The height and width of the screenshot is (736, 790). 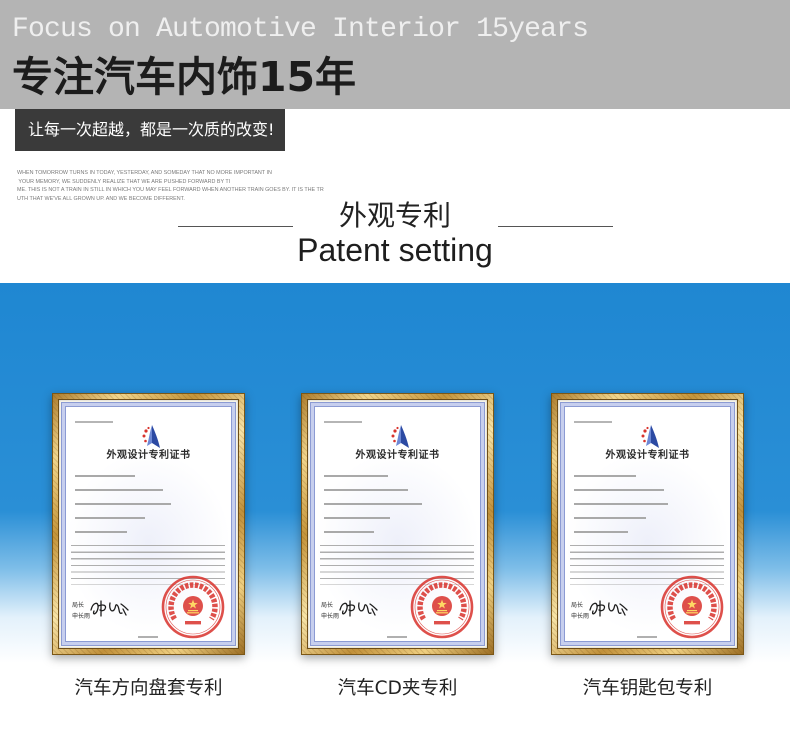 I want to click on slogan-box: 让每一次超越，都是一次质的改变!, so click(x=150, y=130).